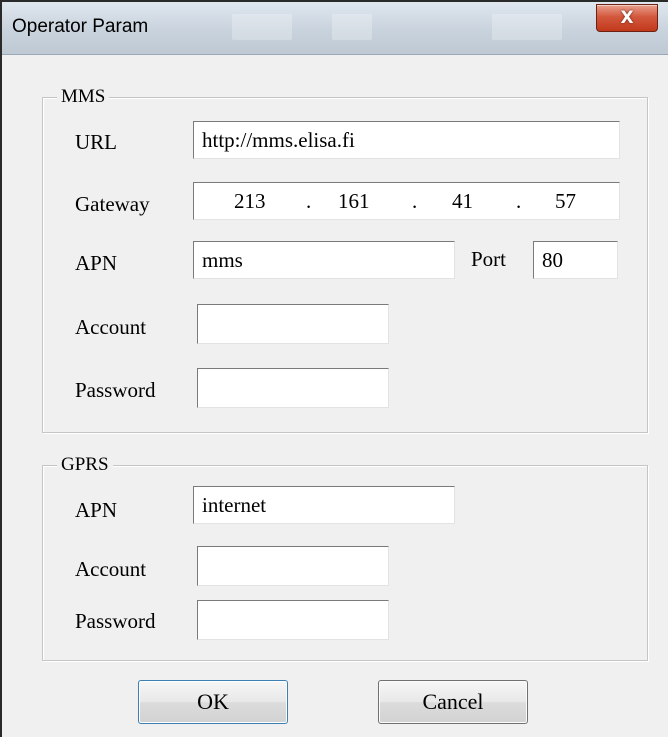  I want to click on close-icon: X, so click(627, 18).